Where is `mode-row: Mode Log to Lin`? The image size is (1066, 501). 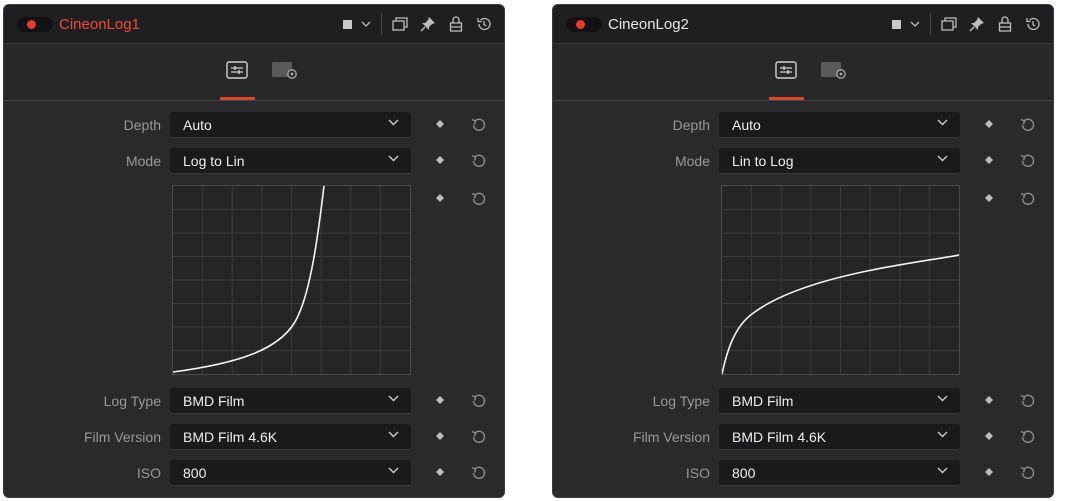
mode-row: Mode Log to Lin is located at coordinates (254, 161).